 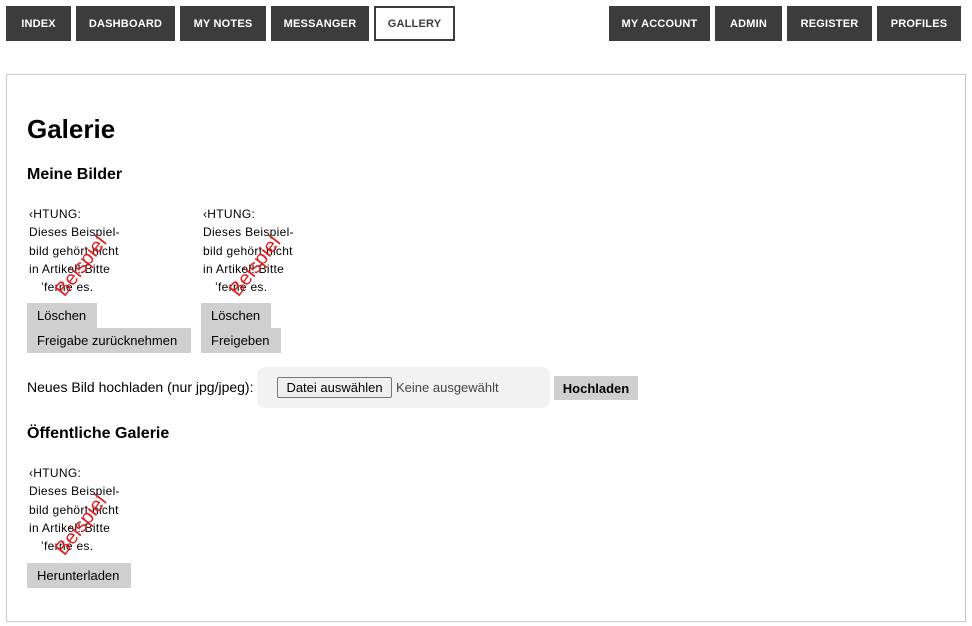 What do you see at coordinates (320, 23) in the screenshot?
I see `nav-messanger: MESSANGER` at bounding box center [320, 23].